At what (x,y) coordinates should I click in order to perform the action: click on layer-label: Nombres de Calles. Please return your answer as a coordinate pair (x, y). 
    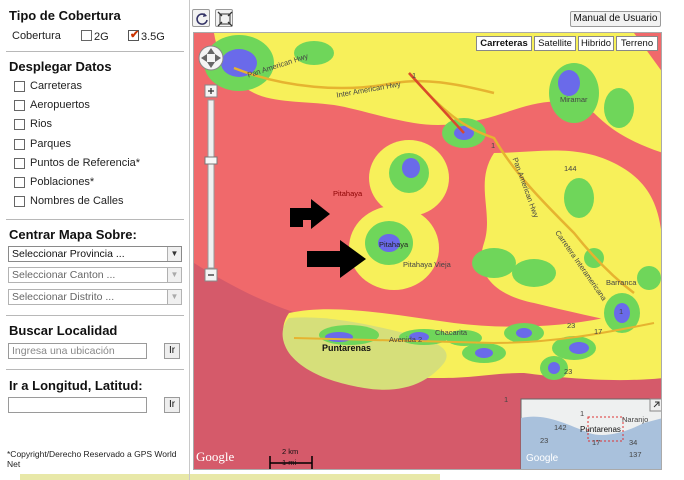
    Looking at the image, I should click on (77, 201).